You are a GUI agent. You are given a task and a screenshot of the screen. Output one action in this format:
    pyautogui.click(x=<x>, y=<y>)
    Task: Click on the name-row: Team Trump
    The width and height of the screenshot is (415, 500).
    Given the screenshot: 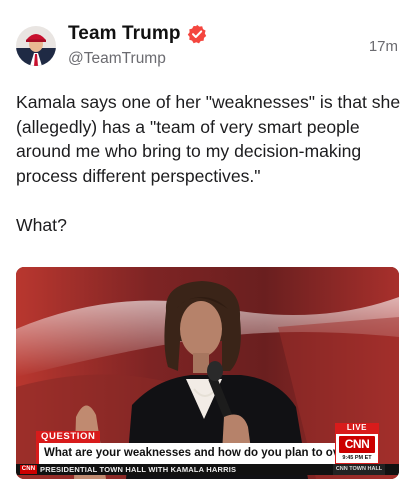 What is the action you would take?
    pyautogui.click(x=137, y=34)
    